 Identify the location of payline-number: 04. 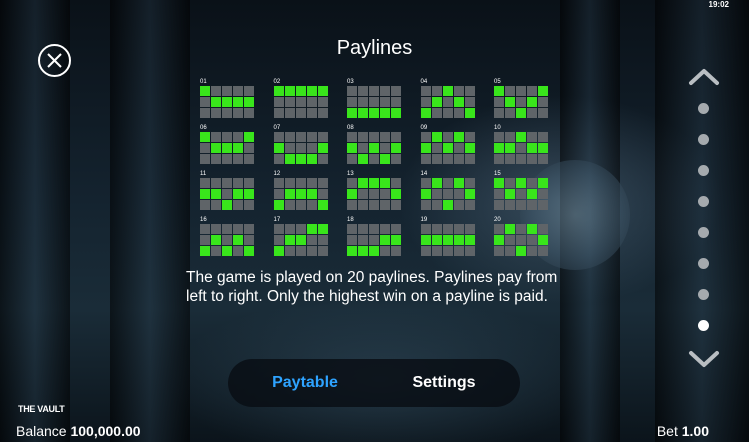
(424, 82).